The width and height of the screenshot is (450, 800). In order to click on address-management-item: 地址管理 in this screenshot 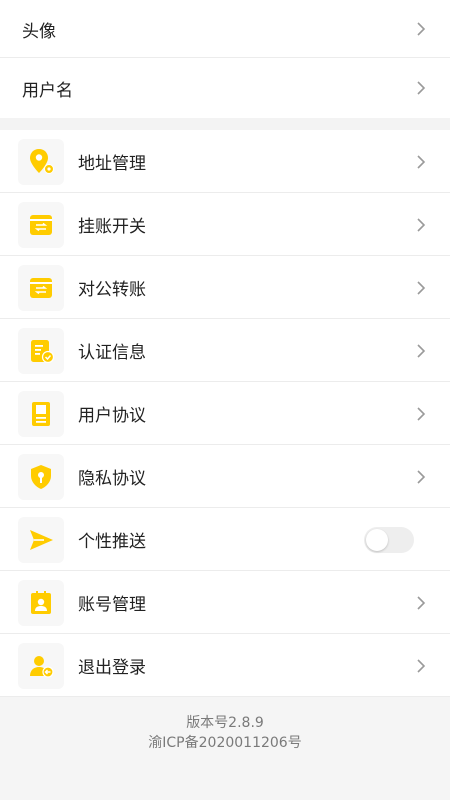, I will do `click(225, 161)`.